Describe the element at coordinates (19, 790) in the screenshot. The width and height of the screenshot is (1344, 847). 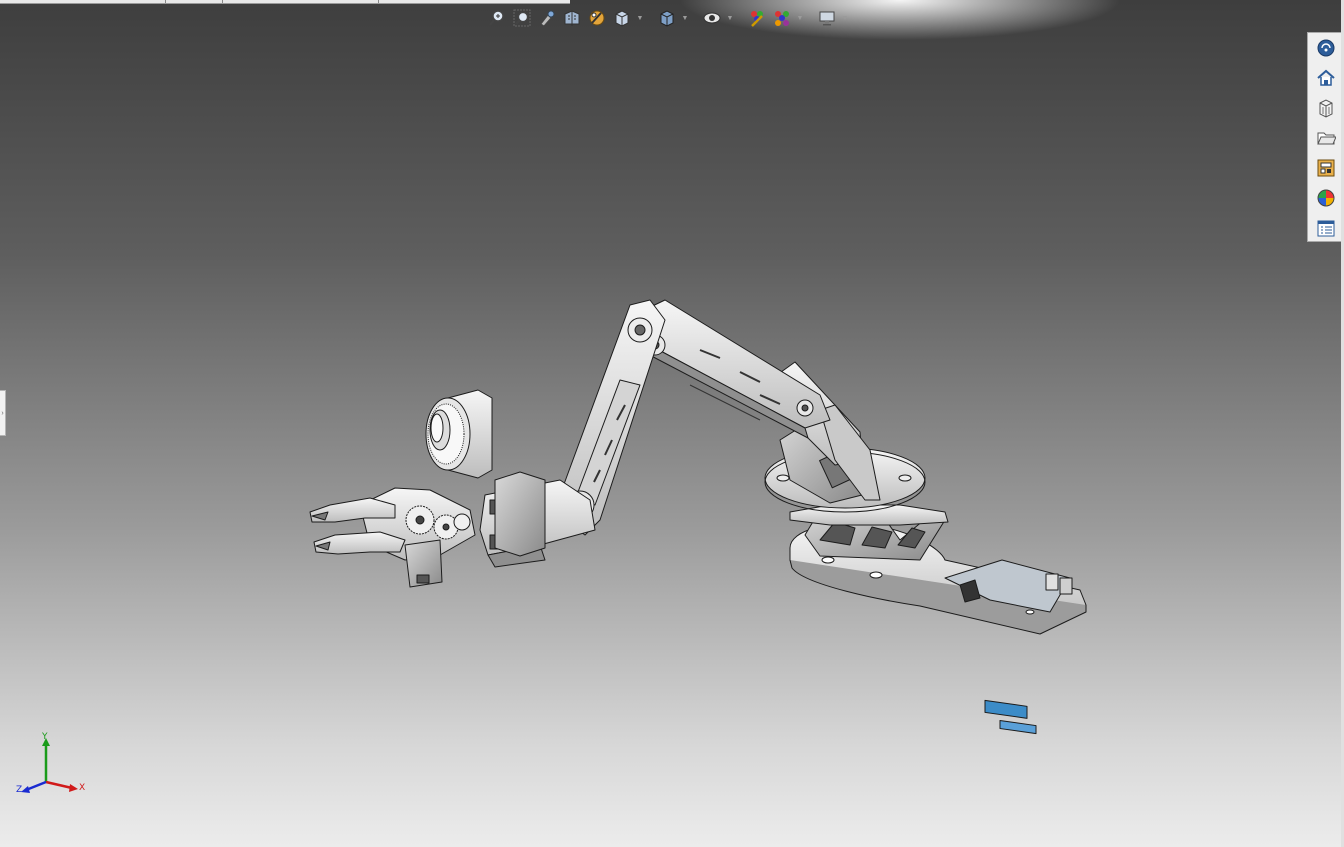
I see `triad-z-label: Z` at that location.